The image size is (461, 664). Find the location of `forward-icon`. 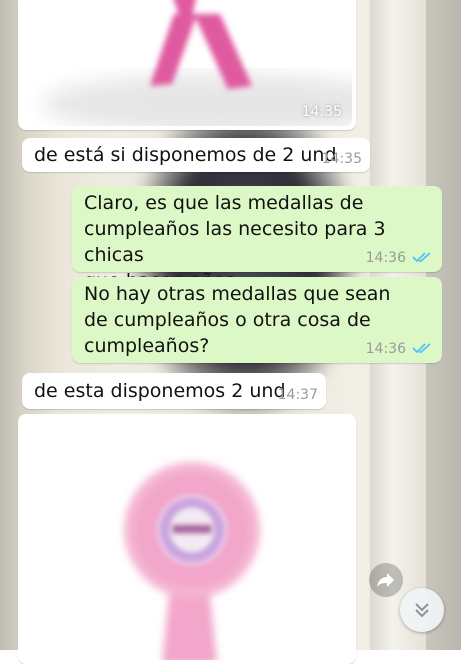

forward-icon is located at coordinates (385, 580).